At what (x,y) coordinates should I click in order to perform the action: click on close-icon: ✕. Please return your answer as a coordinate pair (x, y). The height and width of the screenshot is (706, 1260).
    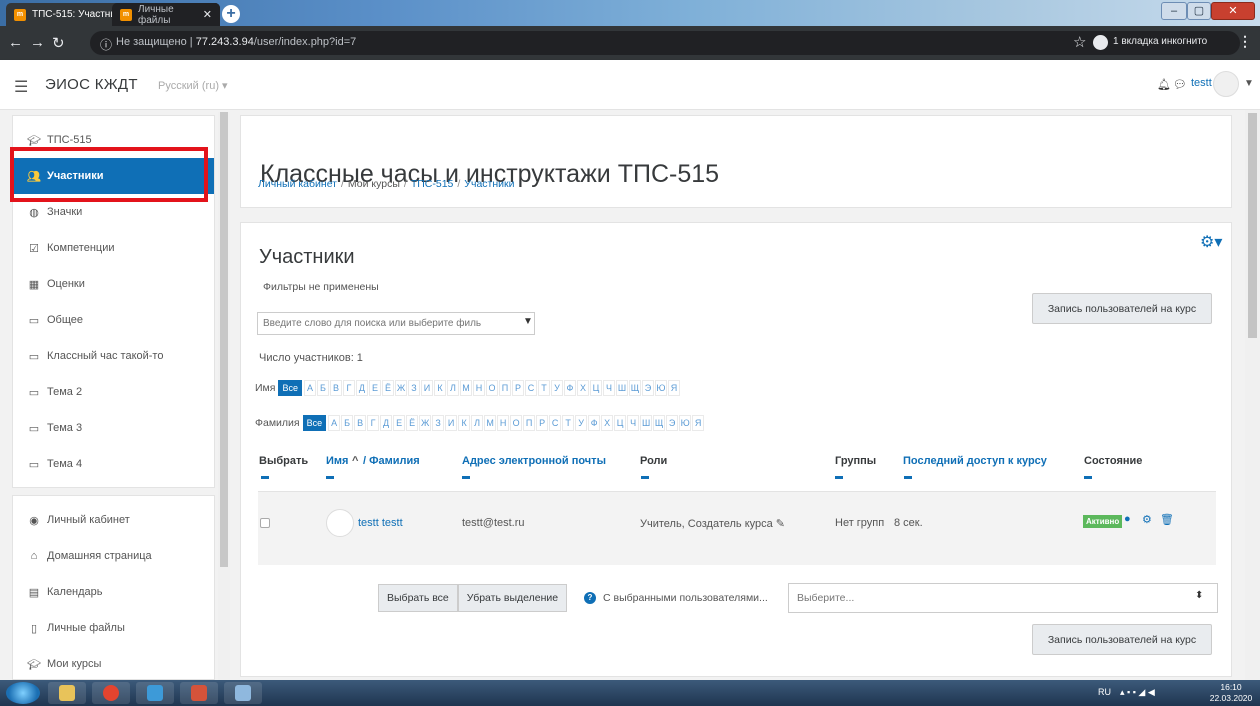
    Looking at the image, I should click on (207, 14).